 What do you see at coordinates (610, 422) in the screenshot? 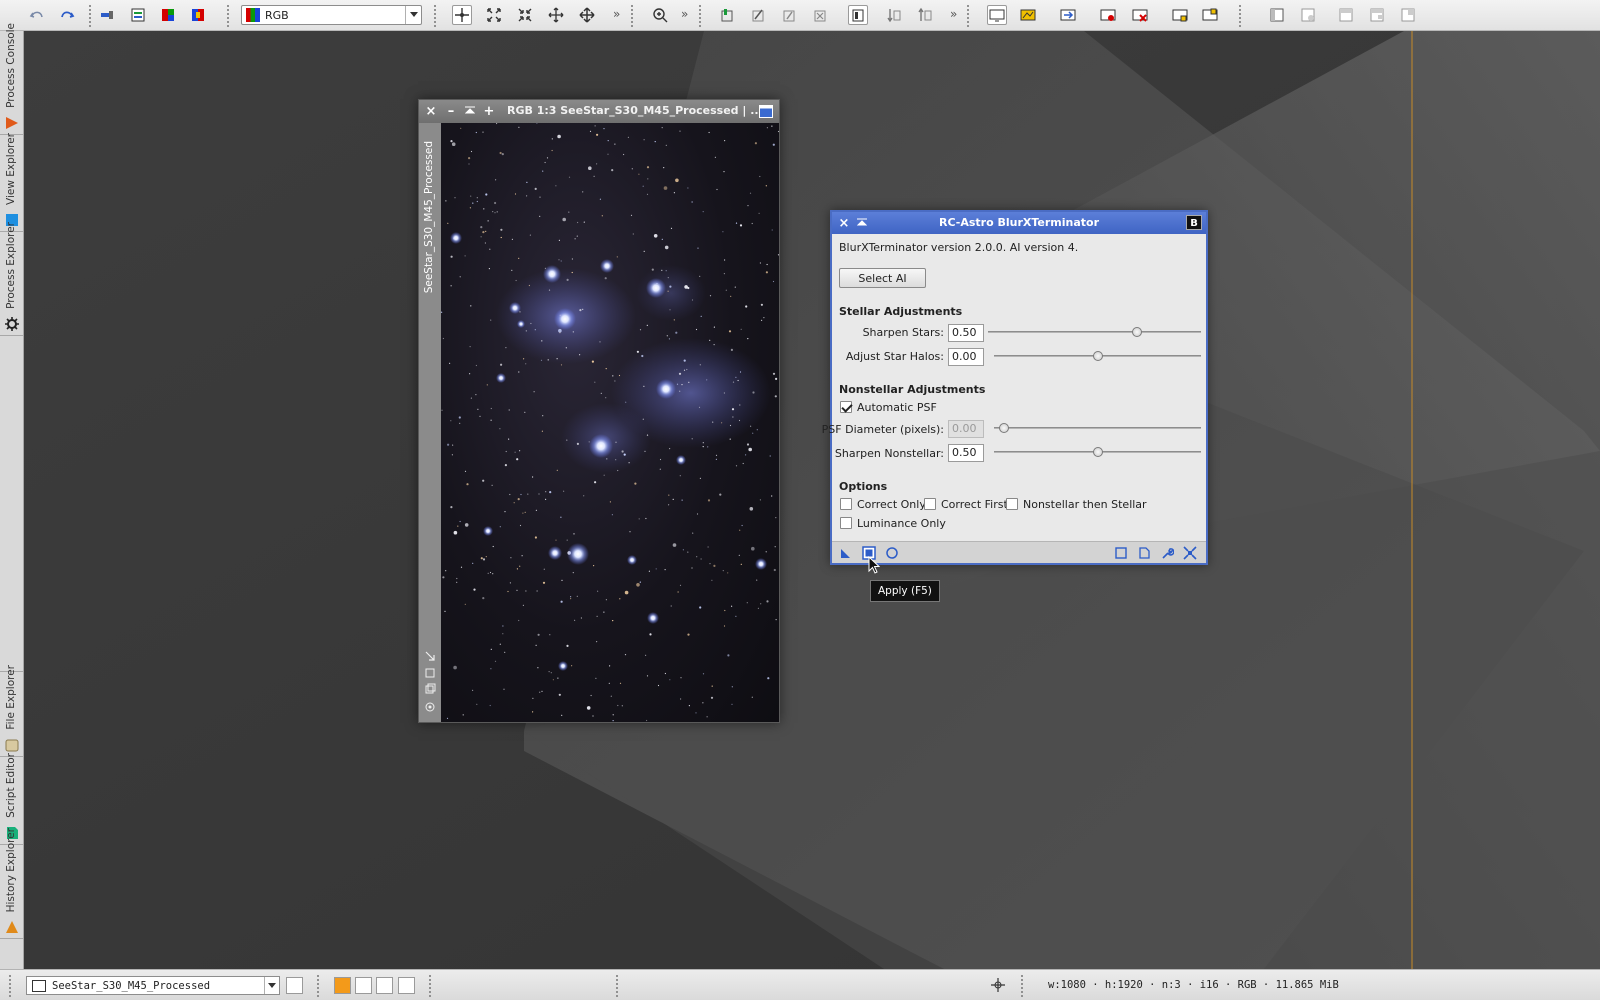
I see `pleiades-starfield-image` at bounding box center [610, 422].